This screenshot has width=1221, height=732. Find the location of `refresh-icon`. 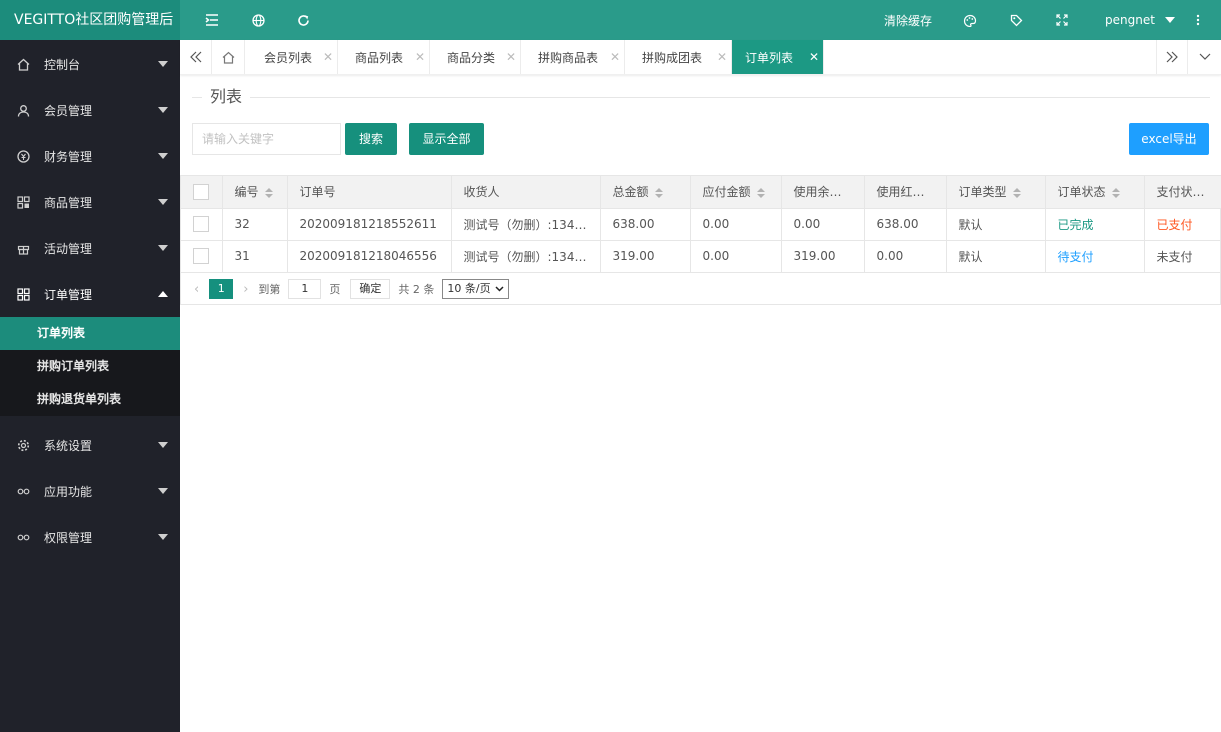

refresh-icon is located at coordinates (303, 20).